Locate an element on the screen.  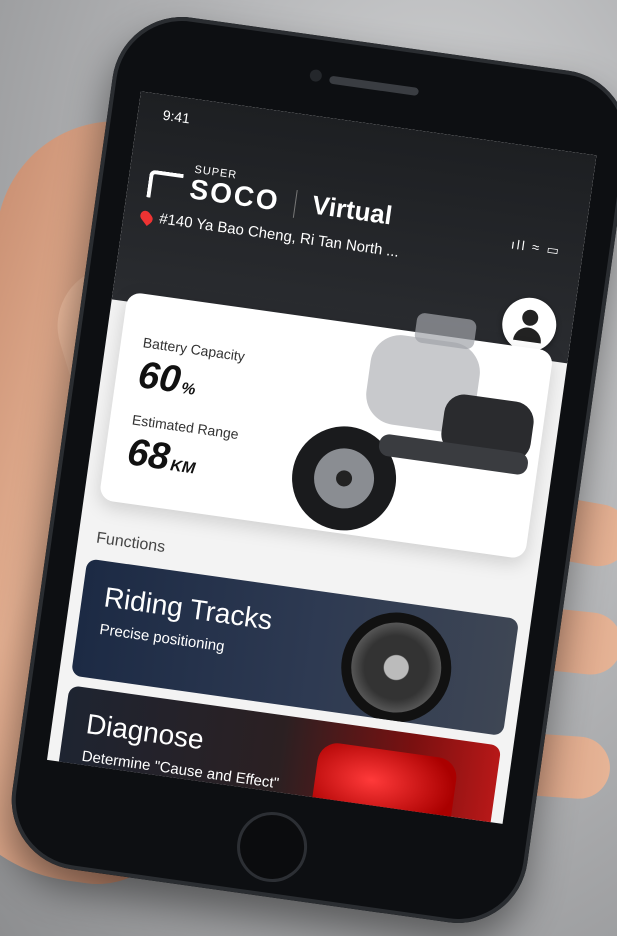
battery-value: 60% is located at coordinates (167, 379).